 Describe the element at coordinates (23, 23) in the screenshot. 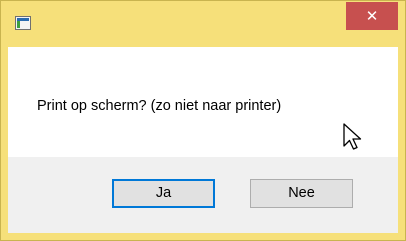

I see `application-window-icon` at that location.